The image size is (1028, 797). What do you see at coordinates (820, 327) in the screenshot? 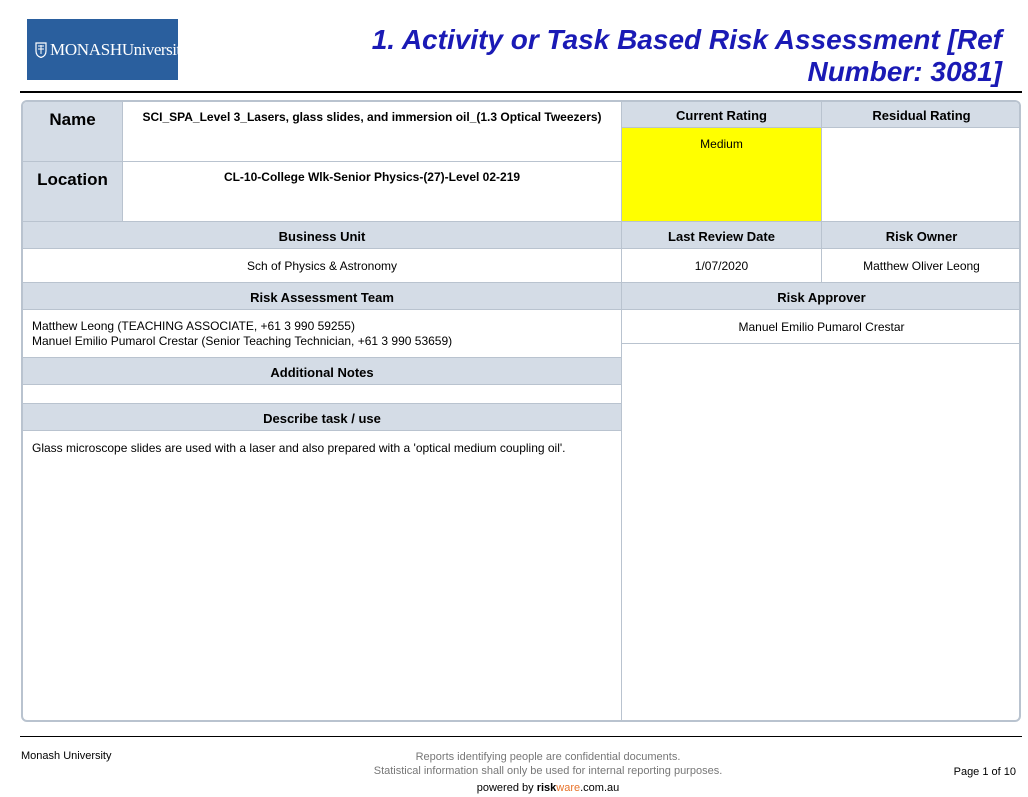
I see `approver-value: Manuel Emilio Pumarol Crestar` at bounding box center [820, 327].